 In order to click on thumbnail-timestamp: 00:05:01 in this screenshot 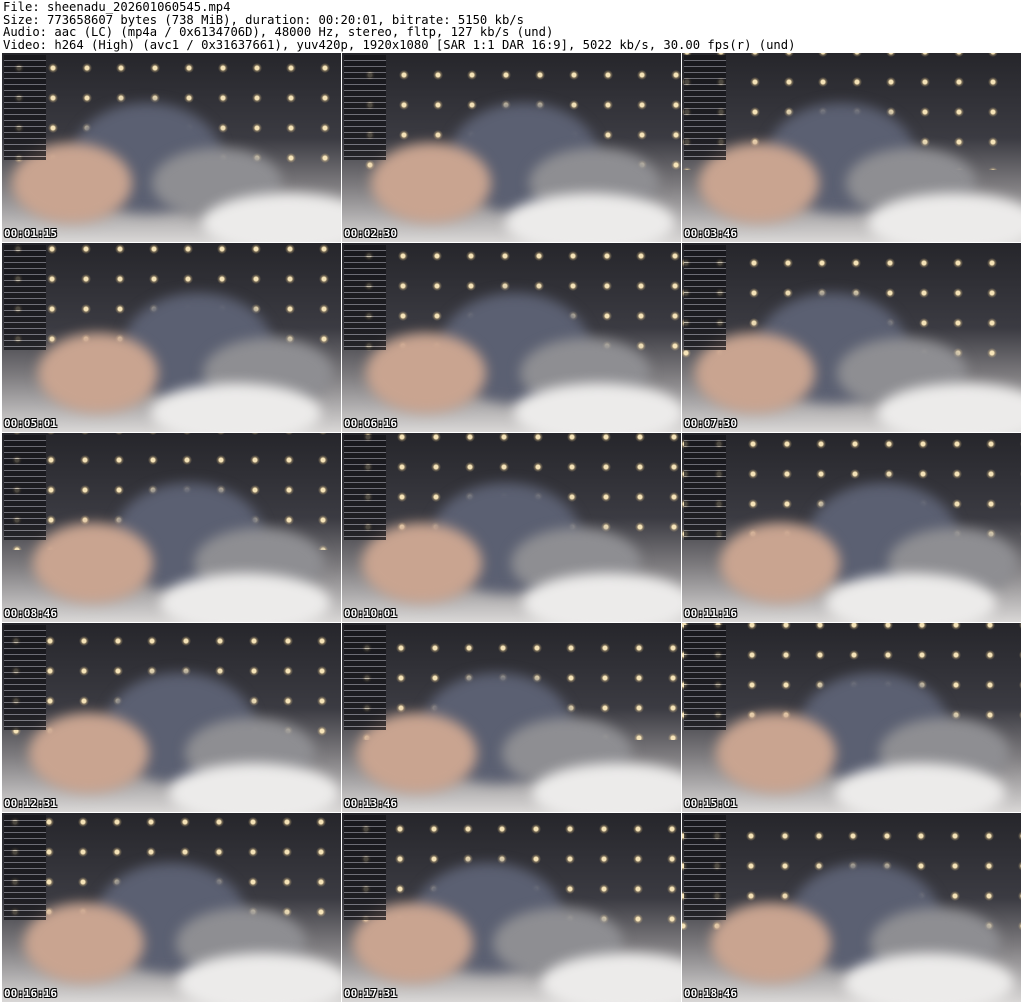, I will do `click(30, 423)`.